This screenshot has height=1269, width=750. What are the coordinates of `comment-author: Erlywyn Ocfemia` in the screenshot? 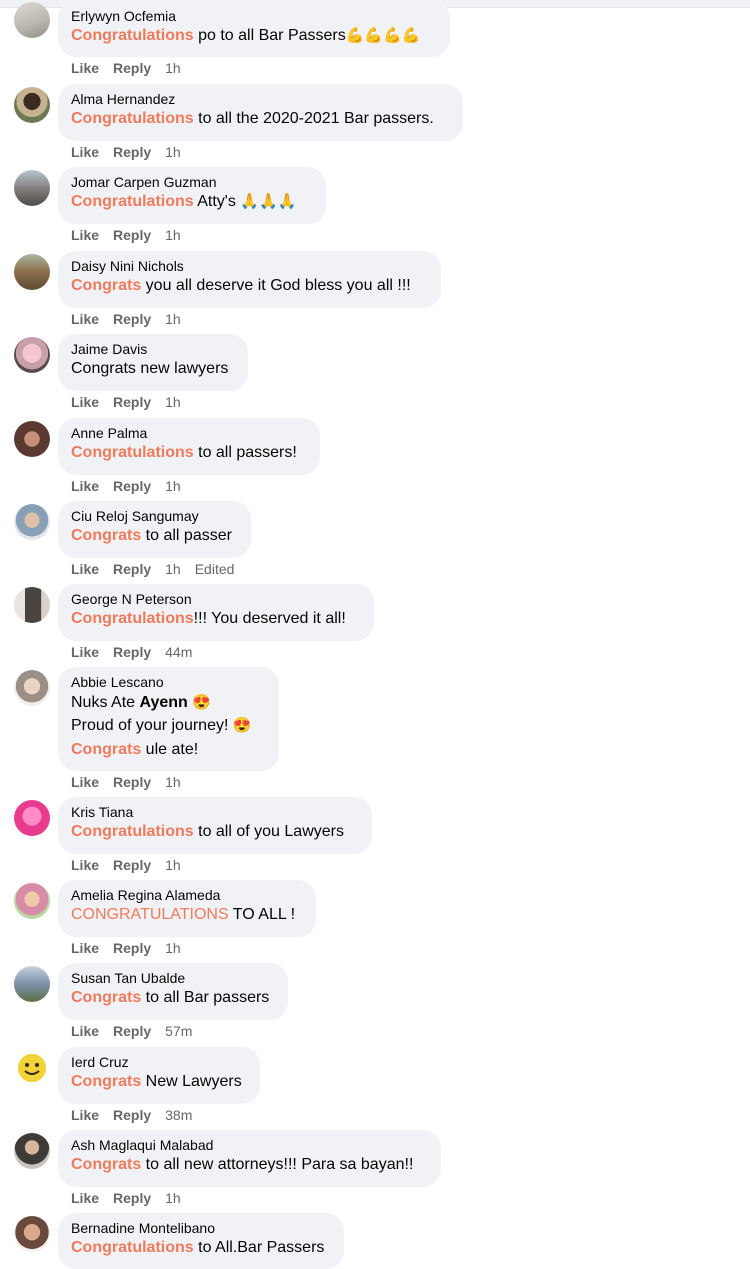 It's located at (254, 16).